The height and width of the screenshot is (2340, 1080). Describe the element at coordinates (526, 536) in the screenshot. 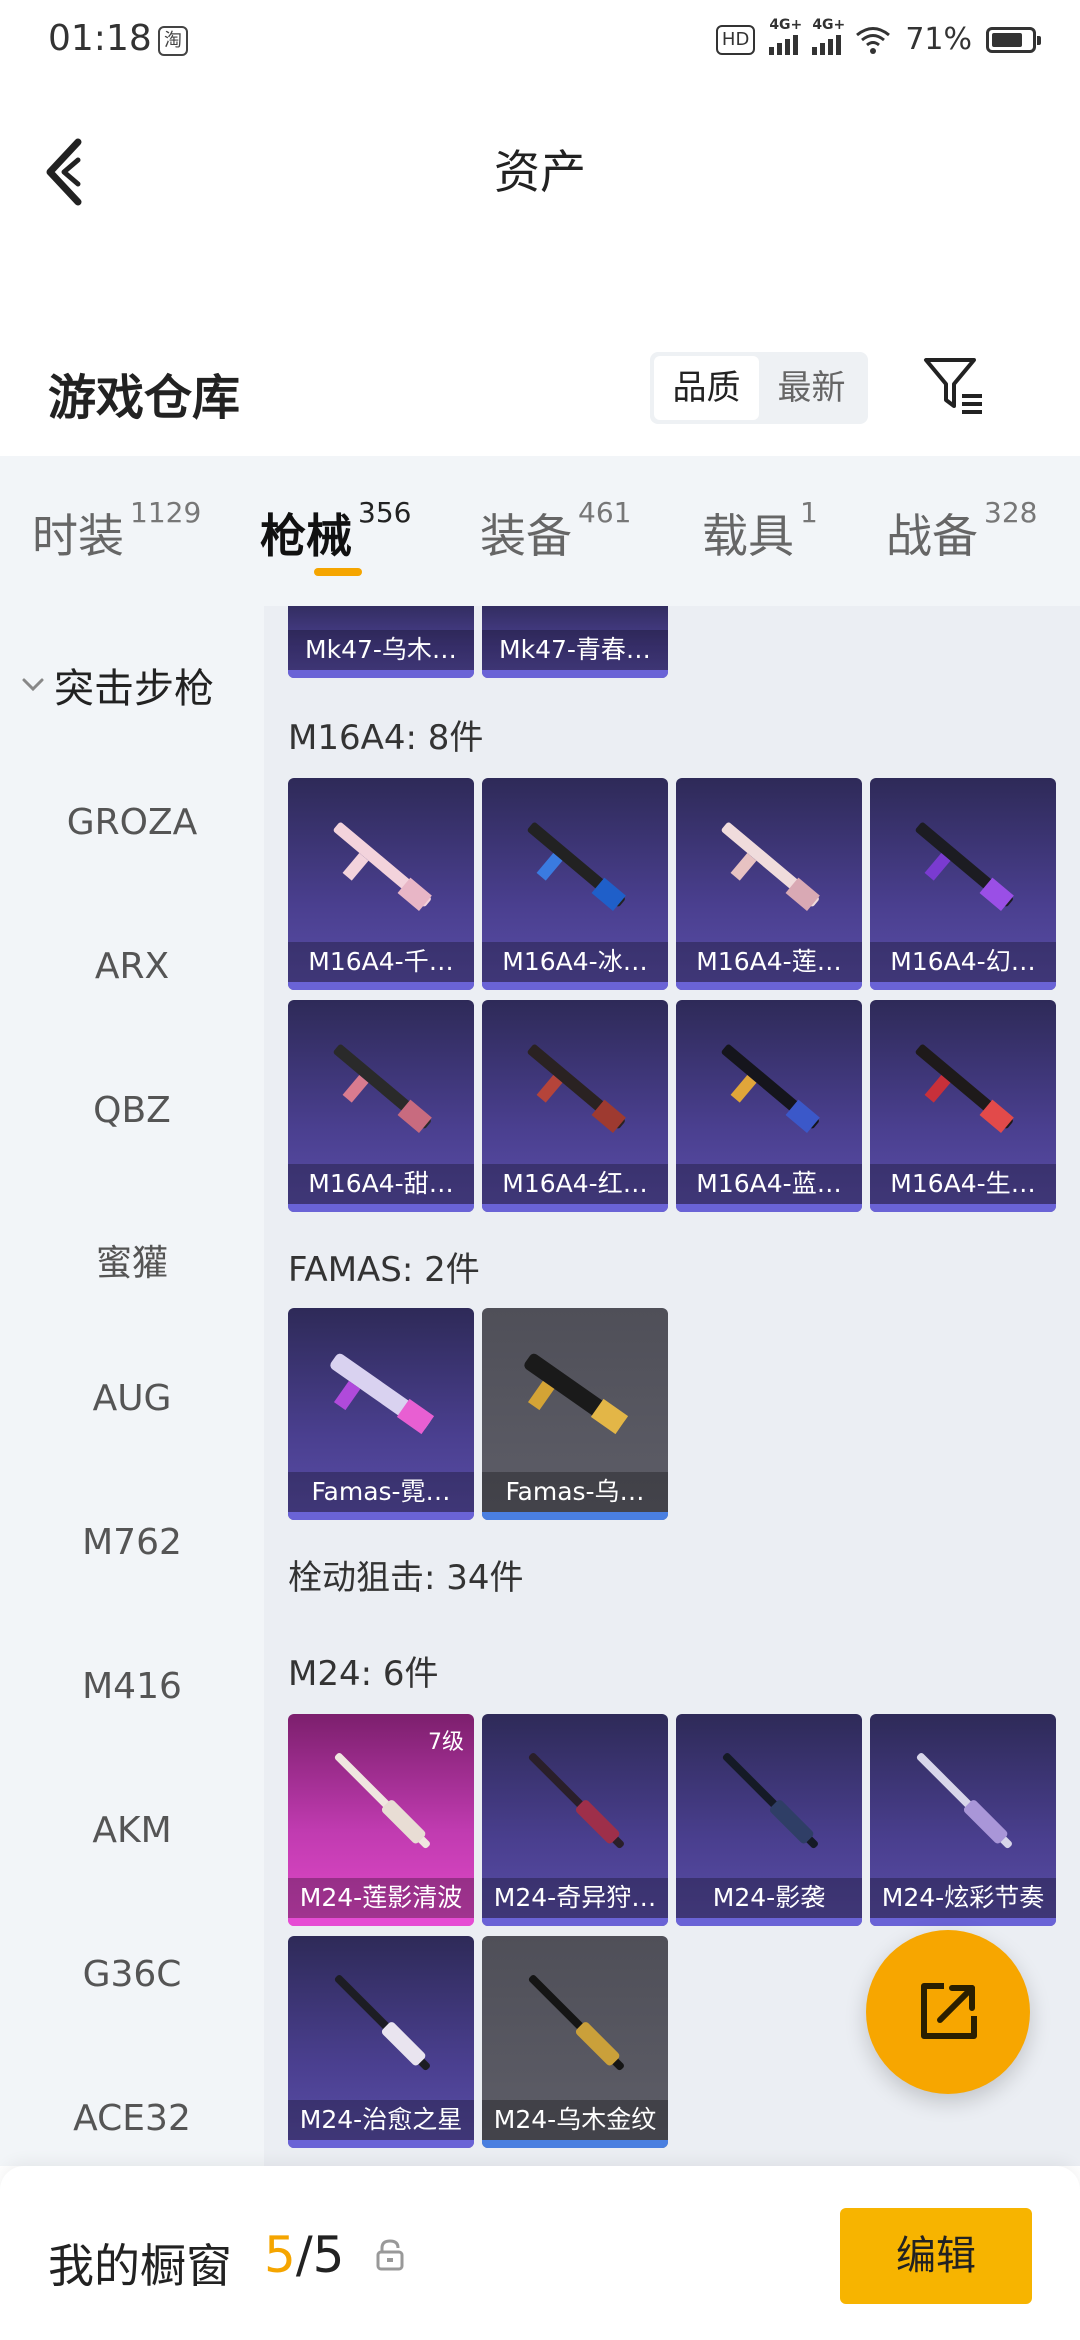

I see `tab-label: 装备` at that location.